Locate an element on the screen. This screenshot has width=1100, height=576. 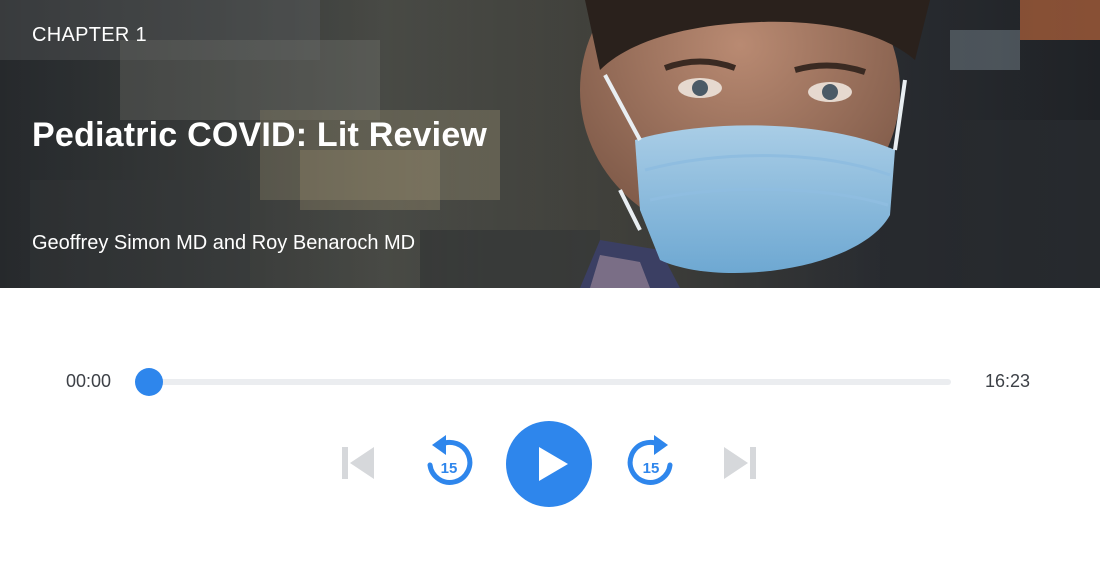
elapsed-time: 00:00 is located at coordinates (89, 381).